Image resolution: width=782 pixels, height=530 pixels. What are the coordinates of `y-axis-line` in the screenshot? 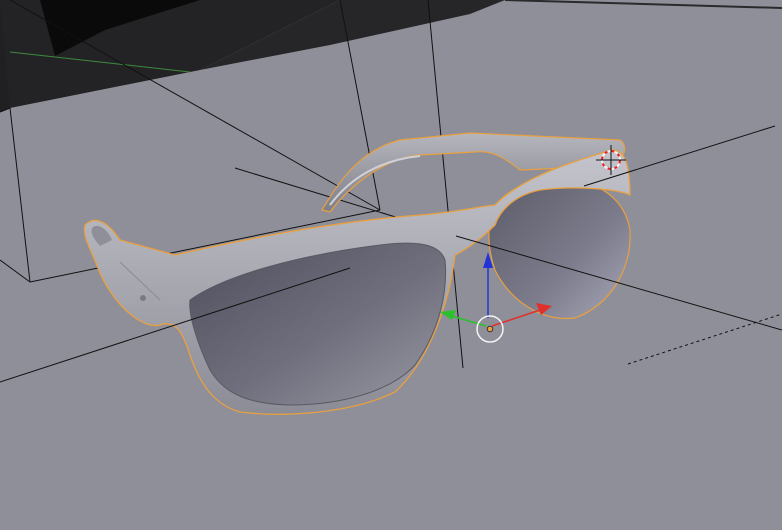 It's located at (469, 321).